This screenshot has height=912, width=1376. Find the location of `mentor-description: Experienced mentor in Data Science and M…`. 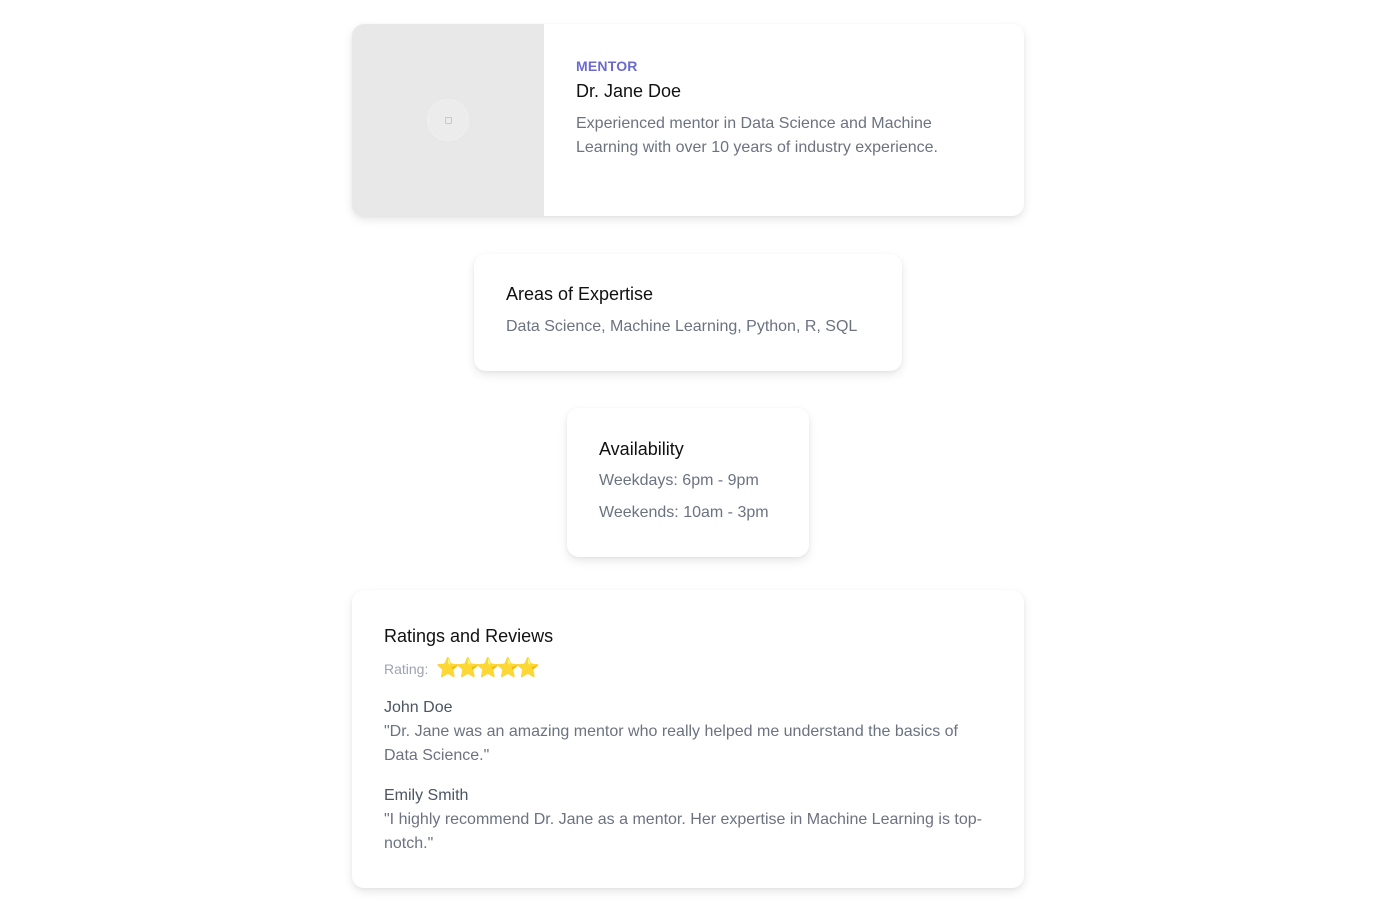

mentor-description: Experienced mentor in Data Science and M… is located at coordinates (757, 135).